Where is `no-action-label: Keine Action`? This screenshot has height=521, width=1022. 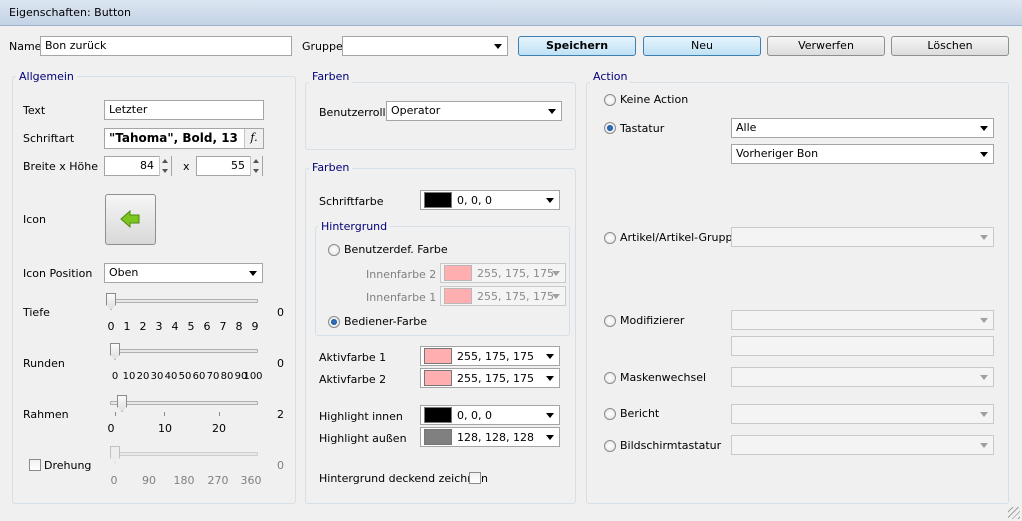 no-action-label: Keine Action is located at coordinates (654, 99).